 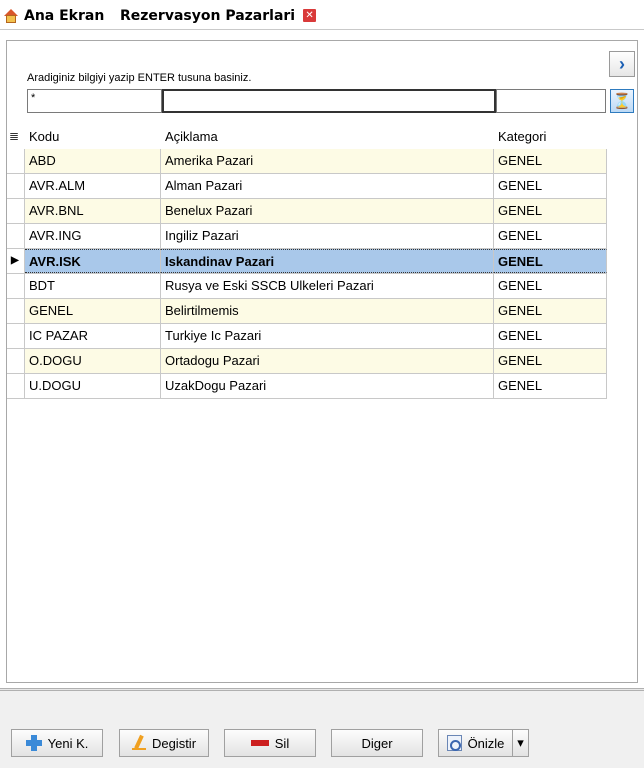 I want to click on tab-rezervasyon-pazarlari: Rezervasyon Pazarlari ✕, so click(x=227, y=15).